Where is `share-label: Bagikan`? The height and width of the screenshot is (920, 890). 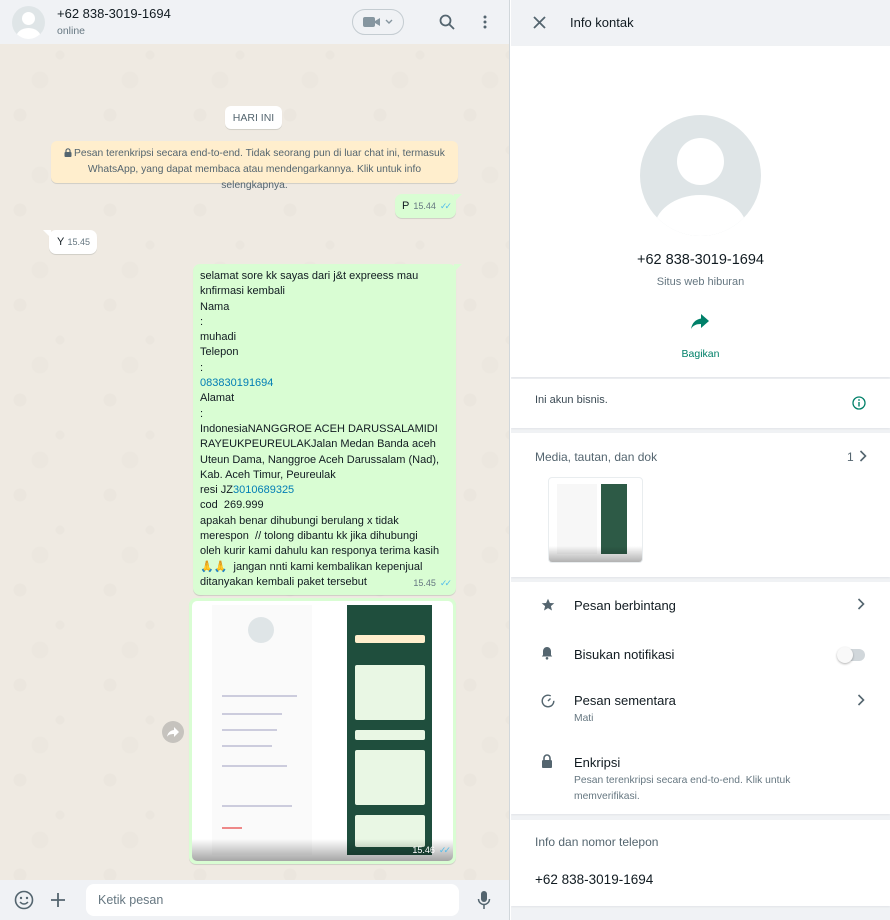
share-label: Bagikan is located at coordinates (700, 354).